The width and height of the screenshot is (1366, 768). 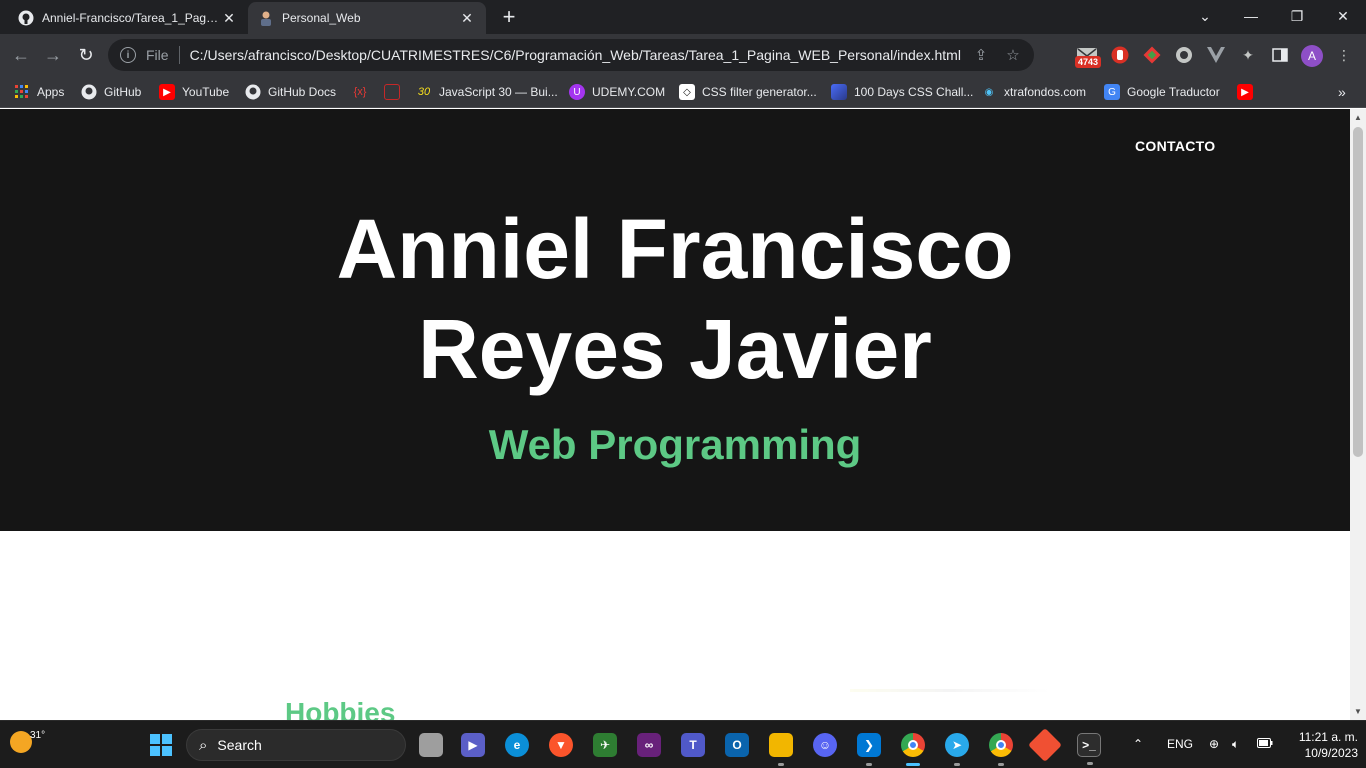 I want to click on brave-icon: ▼, so click(x=561, y=745).